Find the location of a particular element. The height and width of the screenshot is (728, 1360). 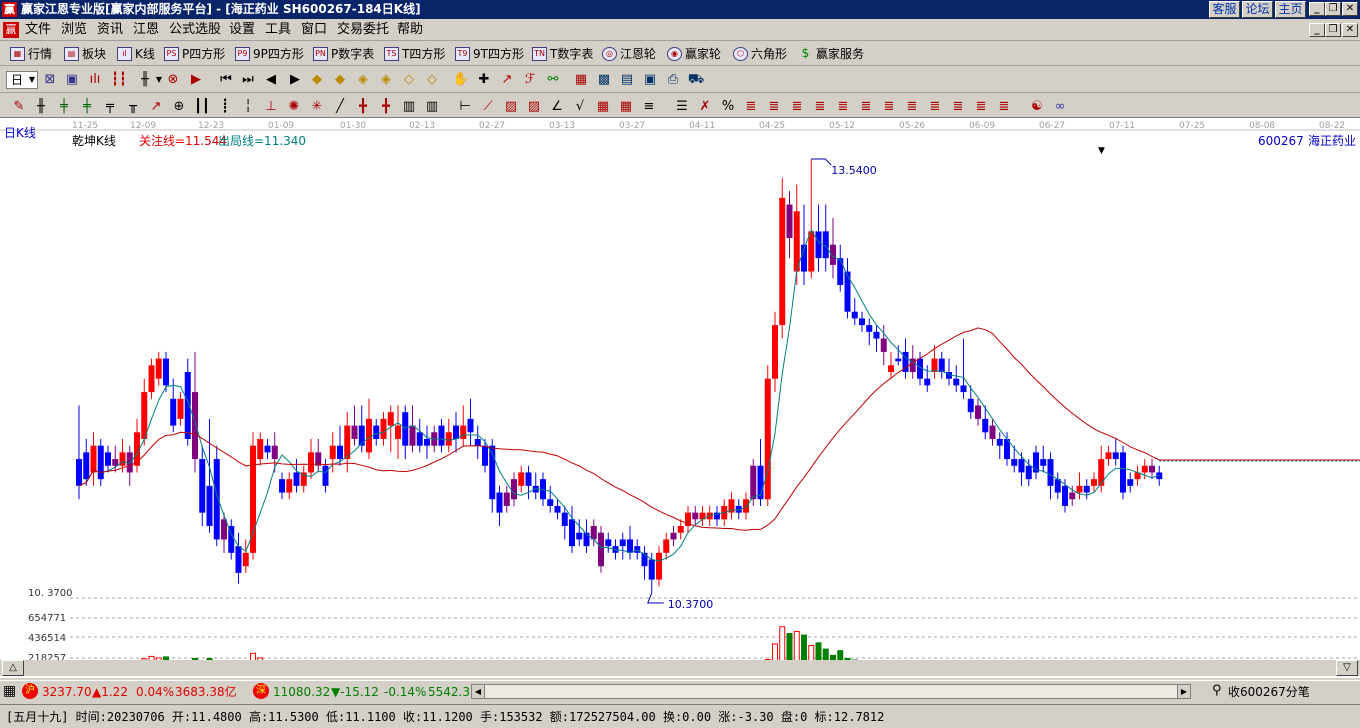

fibonacci-4-icon: ≣ is located at coordinates (820, 106).